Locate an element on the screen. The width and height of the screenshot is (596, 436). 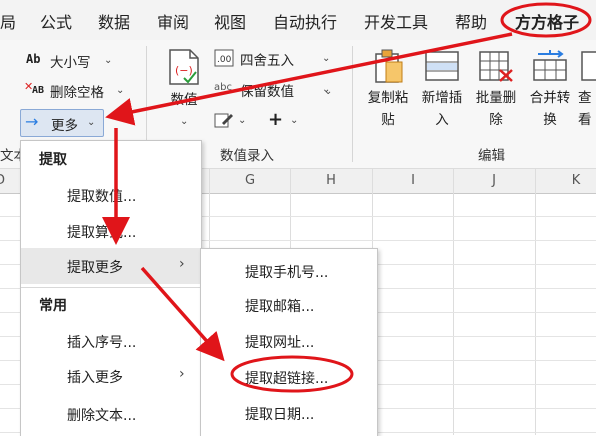
plus-icon: + is located at coordinates (276, 119).